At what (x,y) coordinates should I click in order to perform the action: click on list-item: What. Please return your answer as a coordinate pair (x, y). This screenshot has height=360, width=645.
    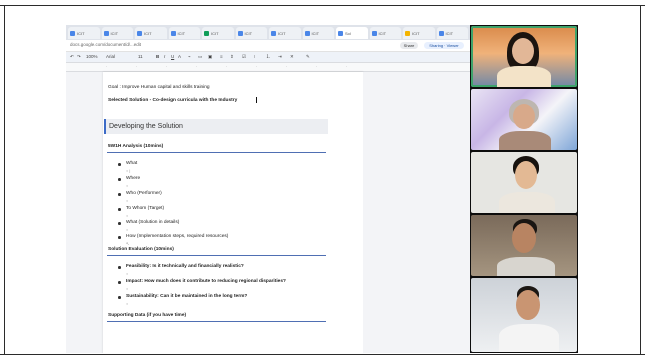
    Looking at the image, I should click on (132, 163).